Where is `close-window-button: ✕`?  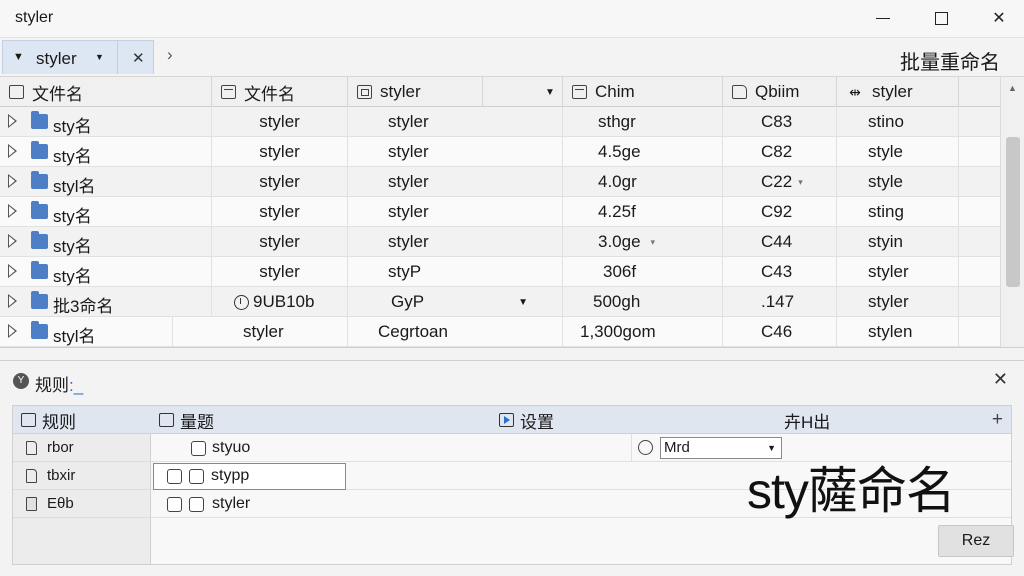
close-window-button: ✕ is located at coordinates (999, 18).